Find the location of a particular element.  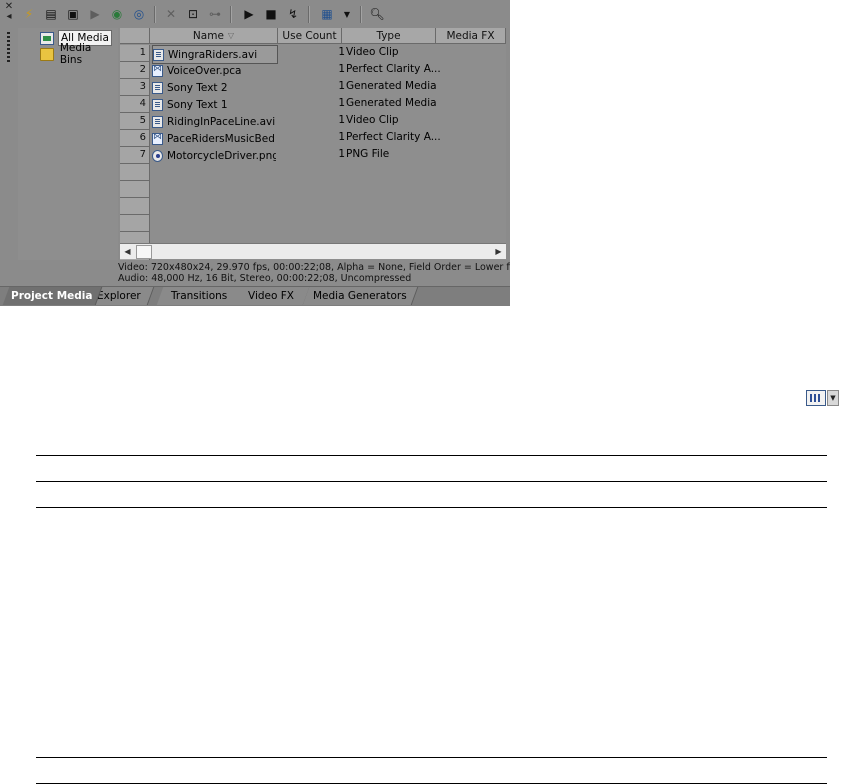

capture-video-icon: ▣ is located at coordinates (73, 14).